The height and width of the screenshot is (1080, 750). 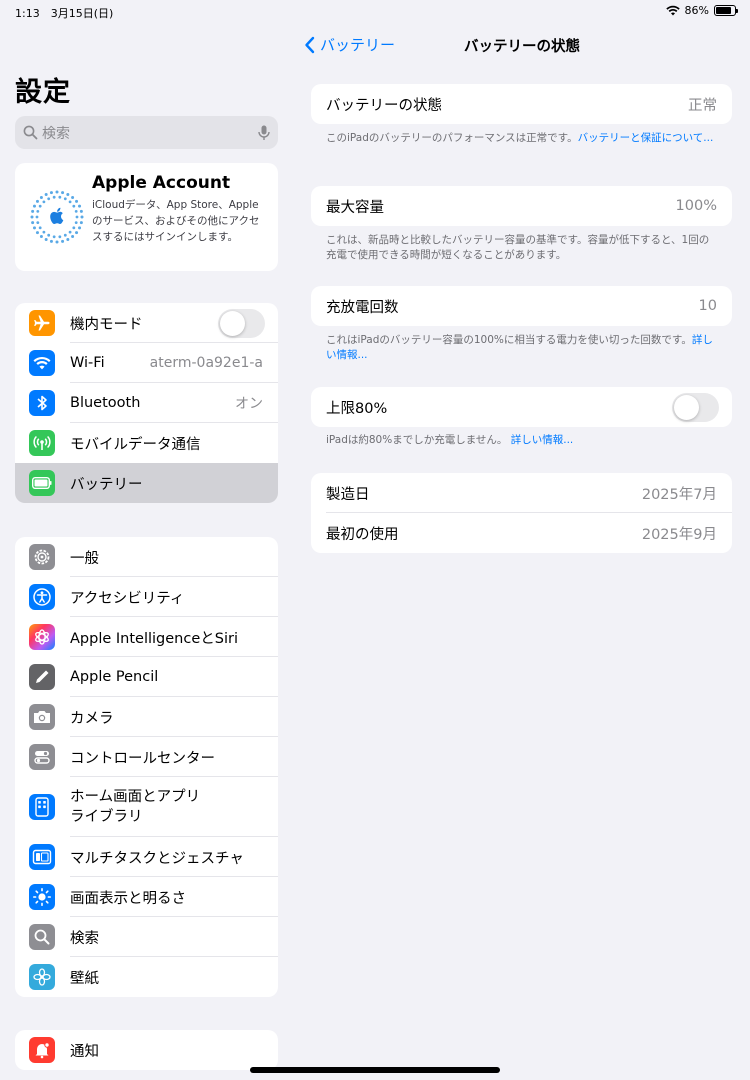 I want to click on wifi-icon, so click(x=42, y=363).